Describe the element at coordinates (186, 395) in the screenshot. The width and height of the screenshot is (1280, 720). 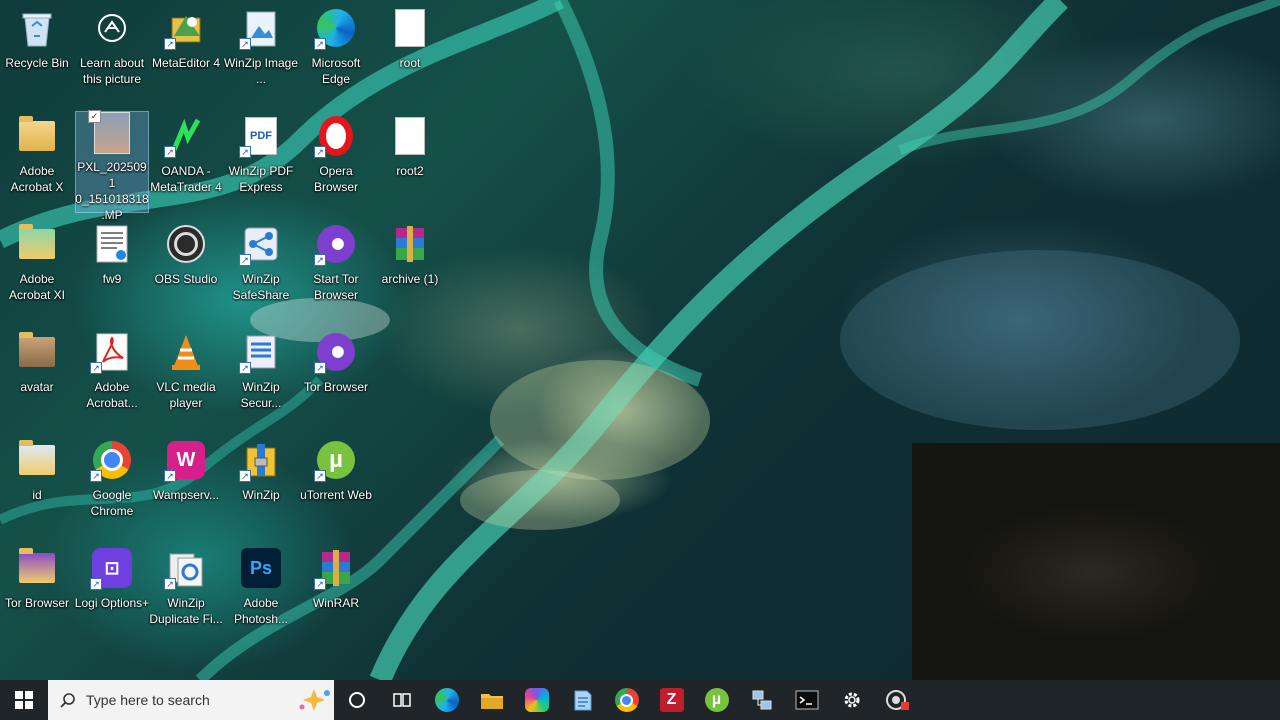
I see `icon-label: VLC media player` at that location.